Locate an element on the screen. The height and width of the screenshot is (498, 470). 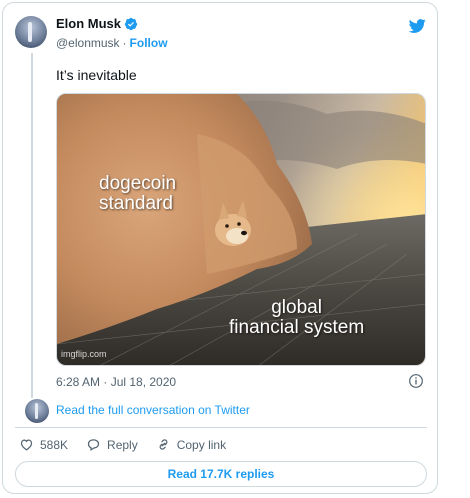
like-button: 588K is located at coordinates (43, 444).